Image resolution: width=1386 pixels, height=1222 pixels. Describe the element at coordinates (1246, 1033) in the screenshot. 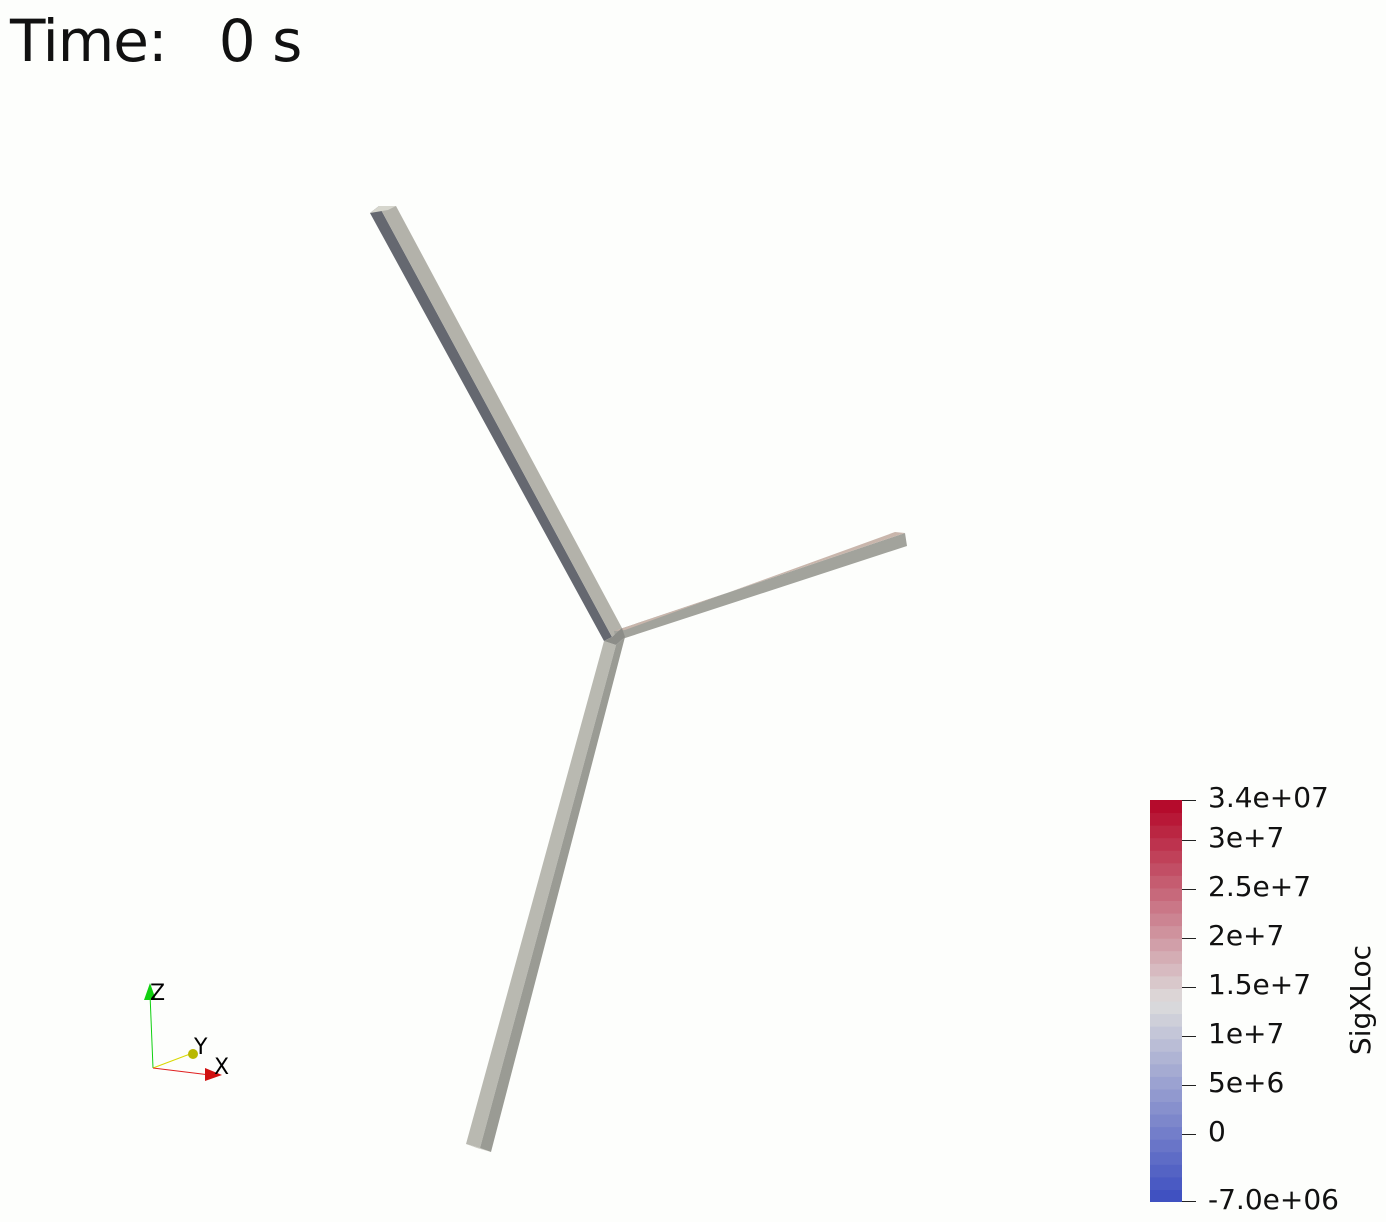

I see `colorbar-label: 1e+7` at that location.